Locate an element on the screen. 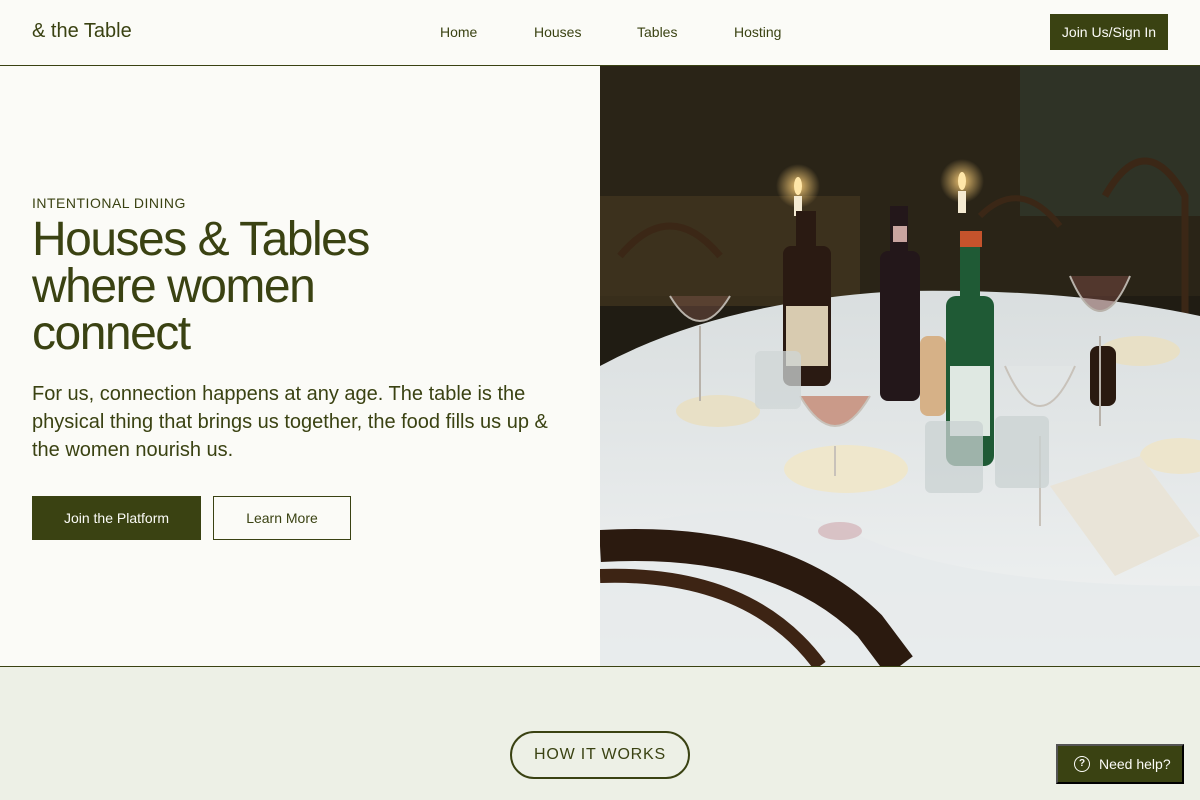  headline-line: Houses & Tables is located at coordinates (201, 239).